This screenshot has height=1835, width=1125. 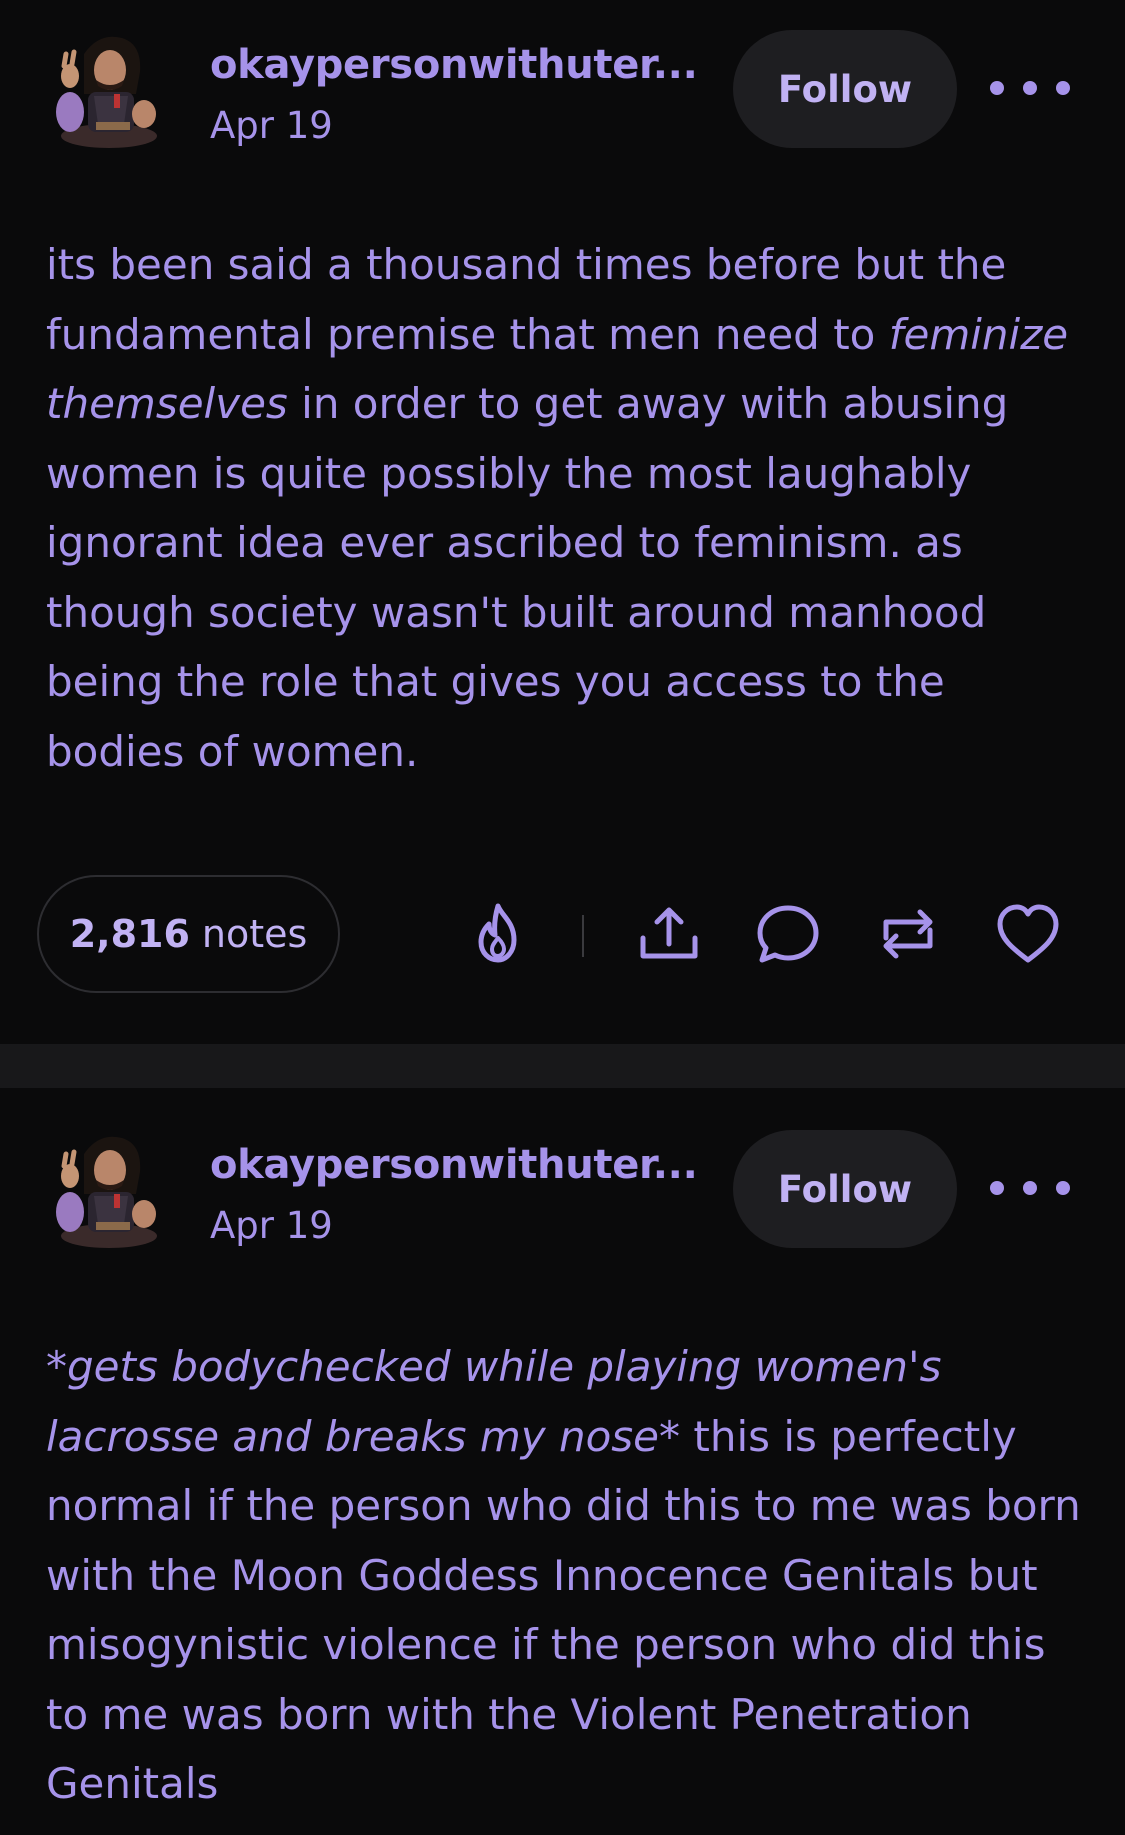 I want to click on comment-icon, so click(x=788, y=934).